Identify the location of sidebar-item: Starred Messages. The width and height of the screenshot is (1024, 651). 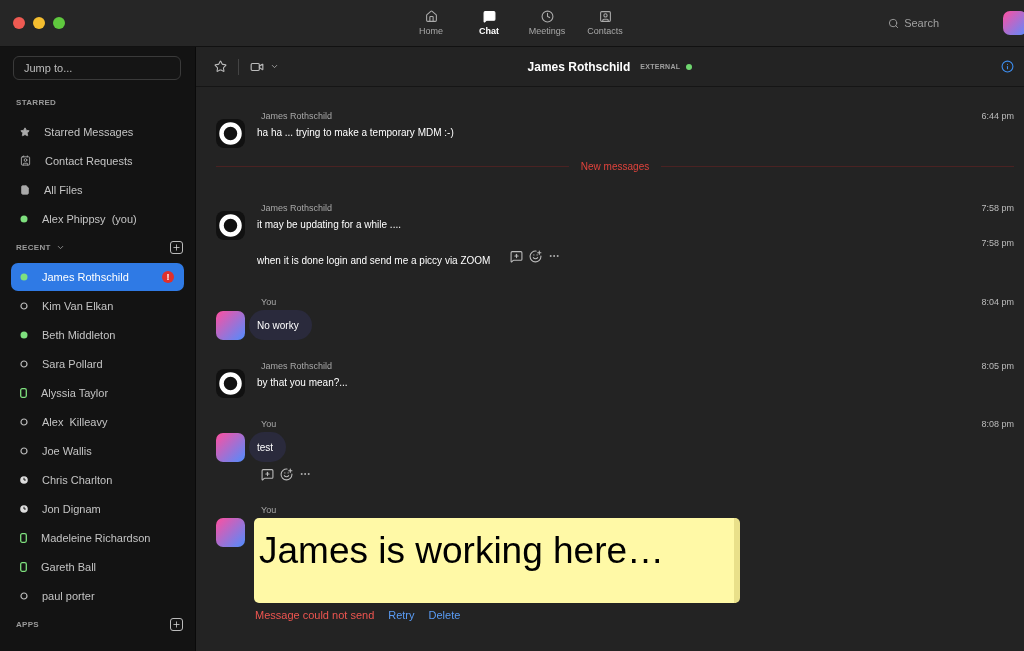
(97, 131).